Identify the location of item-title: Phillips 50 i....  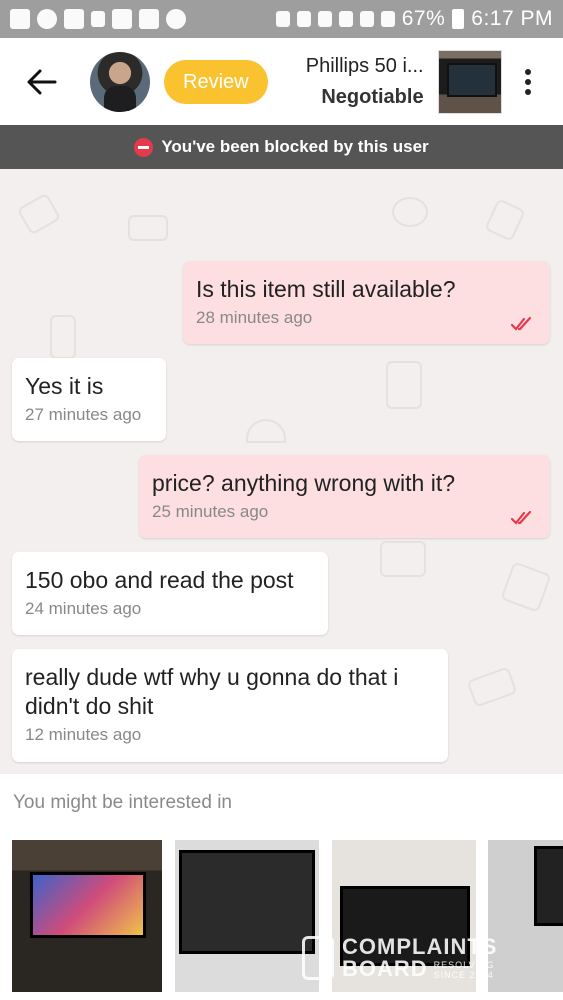
(364, 65).